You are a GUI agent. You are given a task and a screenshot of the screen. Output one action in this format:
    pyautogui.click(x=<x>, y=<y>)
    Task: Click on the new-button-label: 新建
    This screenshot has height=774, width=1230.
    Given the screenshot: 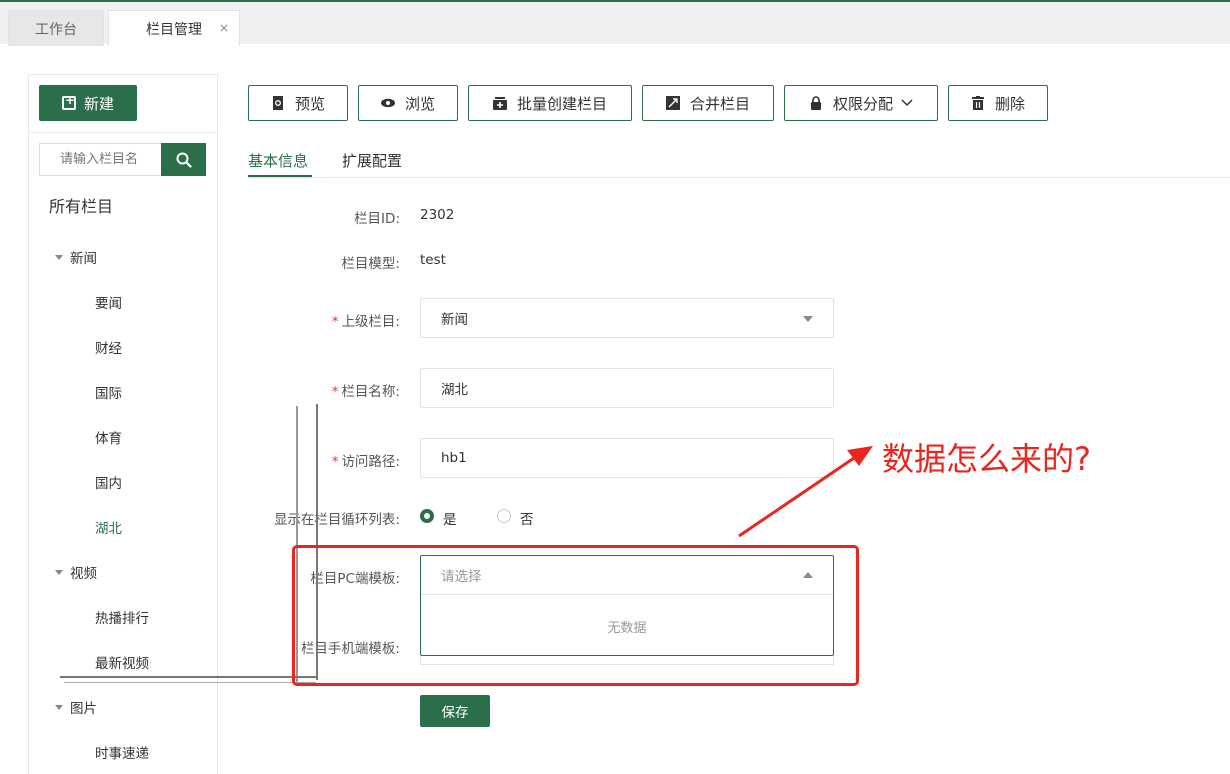 What is the action you would take?
    pyautogui.click(x=98, y=103)
    